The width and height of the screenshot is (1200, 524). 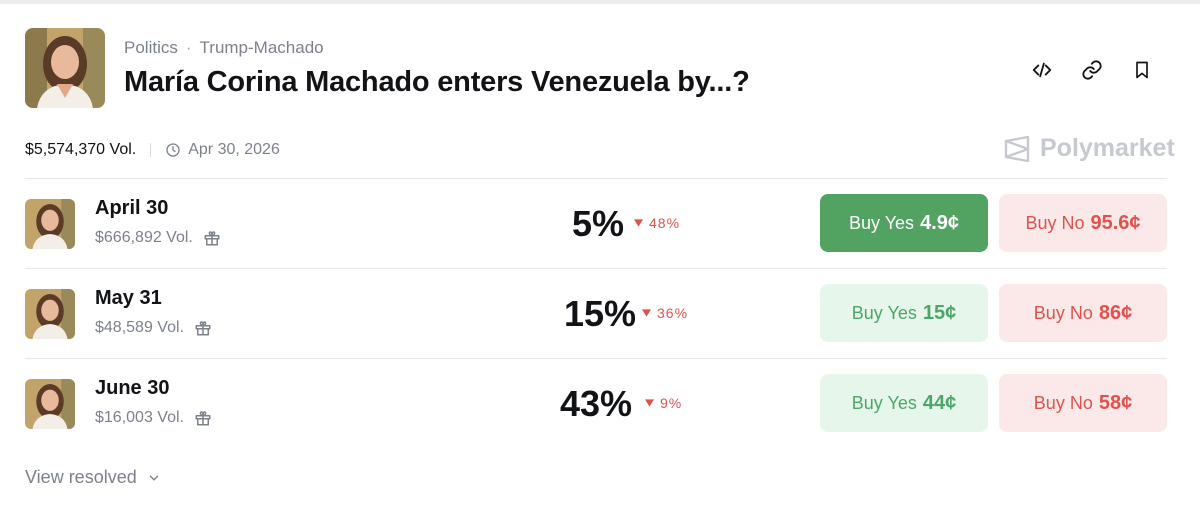 I want to click on event-image, so click(x=65, y=68).